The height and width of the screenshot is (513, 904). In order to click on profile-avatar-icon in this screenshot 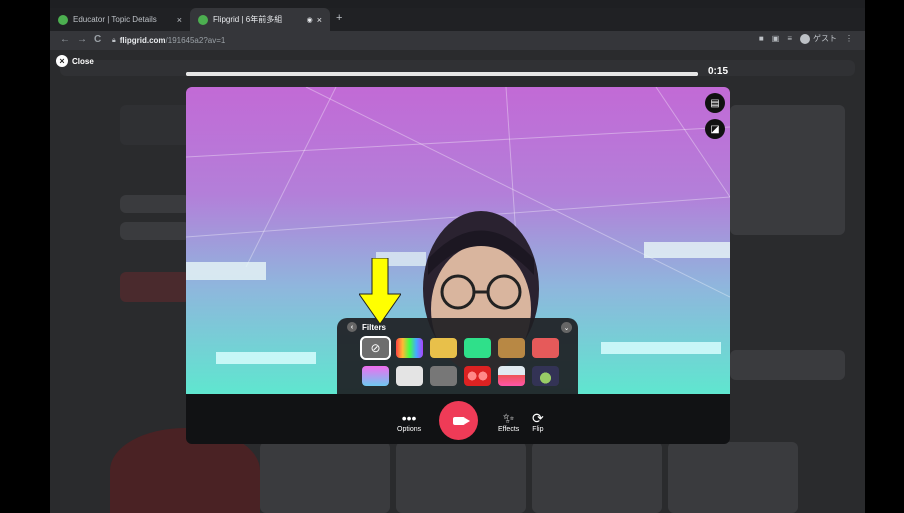, I will do `click(805, 38)`.